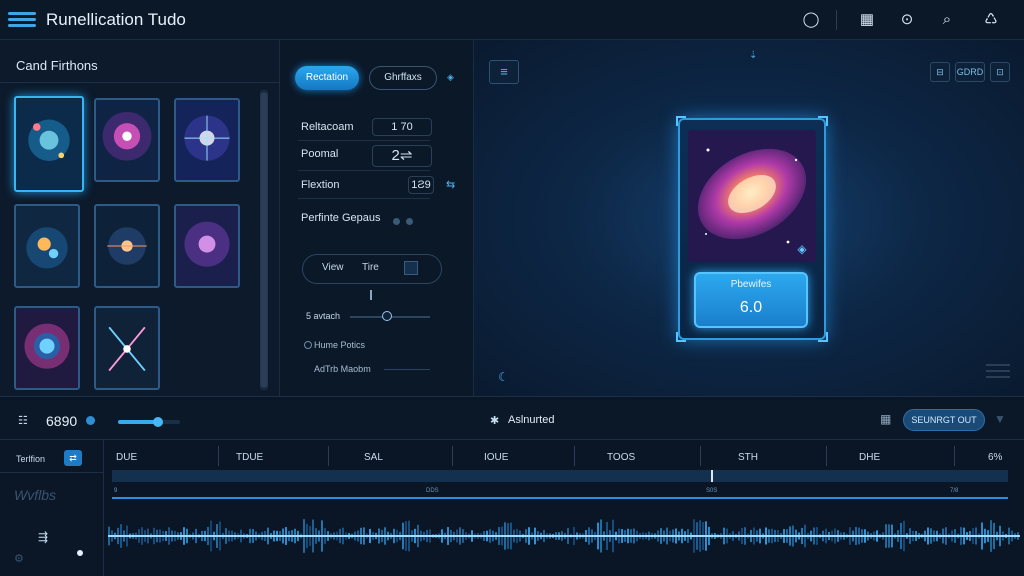 Image resolution: width=1024 pixels, height=576 pixels. What do you see at coordinates (57, 65) in the screenshot?
I see `panel-title: Cand Firthons` at bounding box center [57, 65].